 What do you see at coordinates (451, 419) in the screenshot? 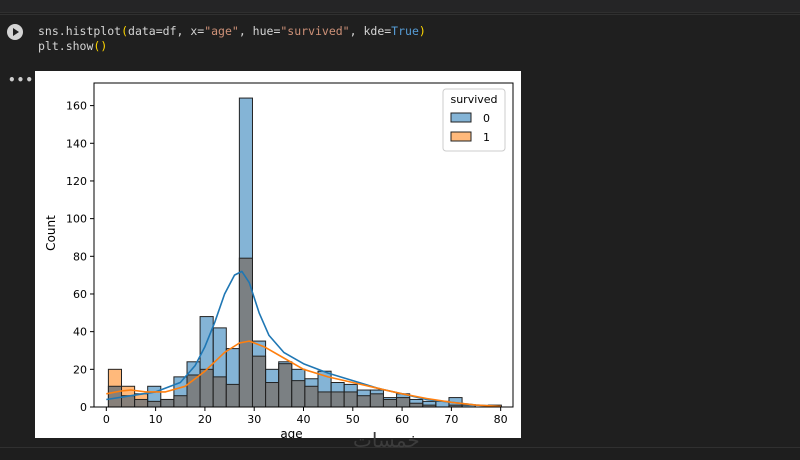
I see `x-tick-label: 70` at bounding box center [451, 419].